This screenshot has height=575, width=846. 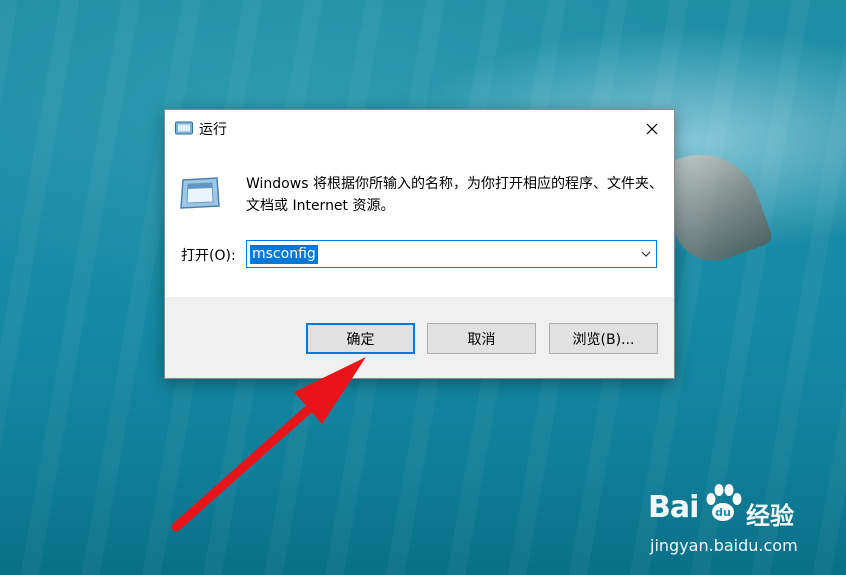 What do you see at coordinates (213, 130) in the screenshot?
I see `window-title: 运行` at bounding box center [213, 130].